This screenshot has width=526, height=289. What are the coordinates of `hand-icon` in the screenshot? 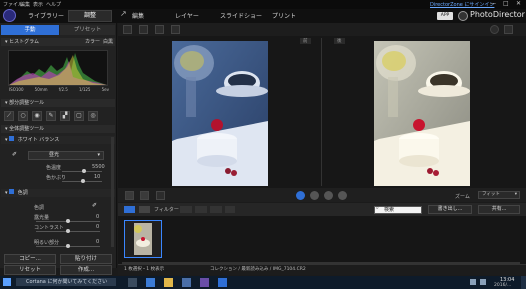 It's located at (508, 29).